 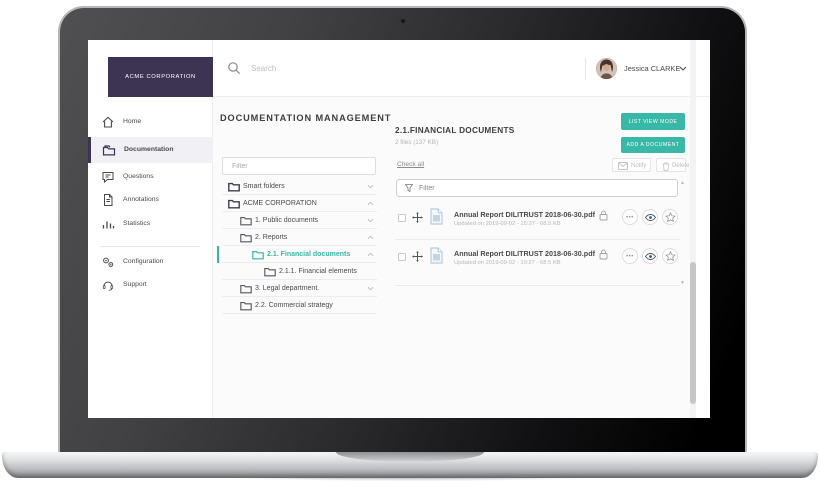 I want to click on notify-button: Notify, so click(x=631, y=165).